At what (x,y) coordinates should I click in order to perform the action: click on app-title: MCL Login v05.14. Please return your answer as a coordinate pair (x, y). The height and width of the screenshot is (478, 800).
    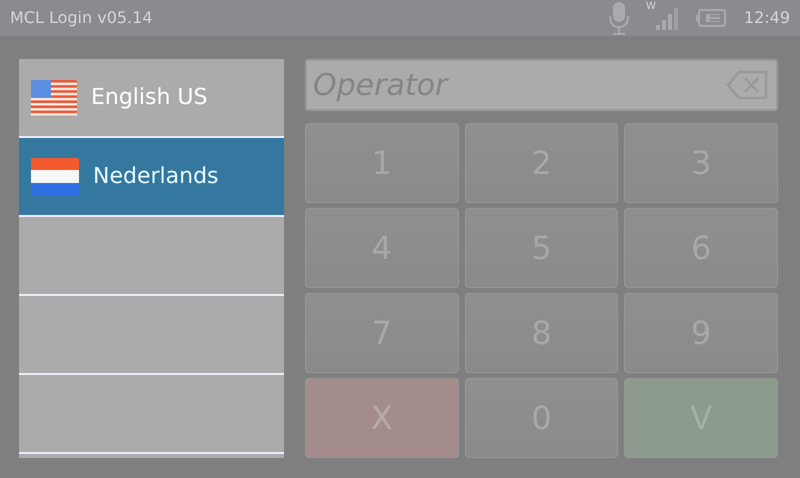
    Looking at the image, I should click on (81, 18).